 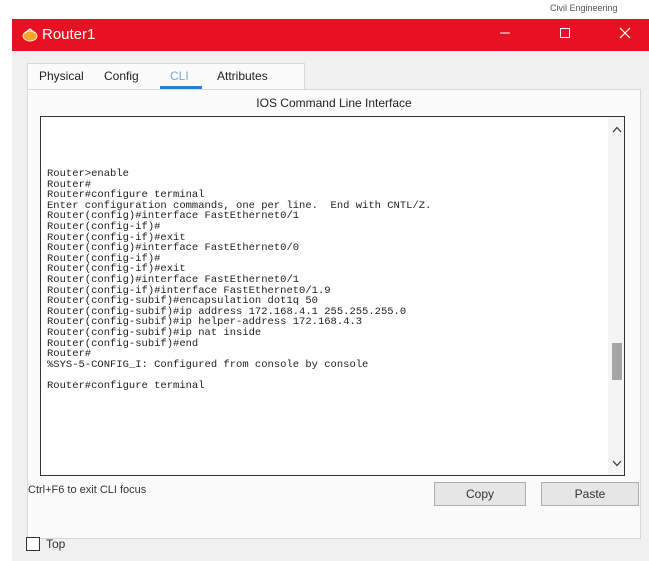 What do you see at coordinates (616, 296) in the screenshot?
I see `vertical-scrollbar` at bounding box center [616, 296].